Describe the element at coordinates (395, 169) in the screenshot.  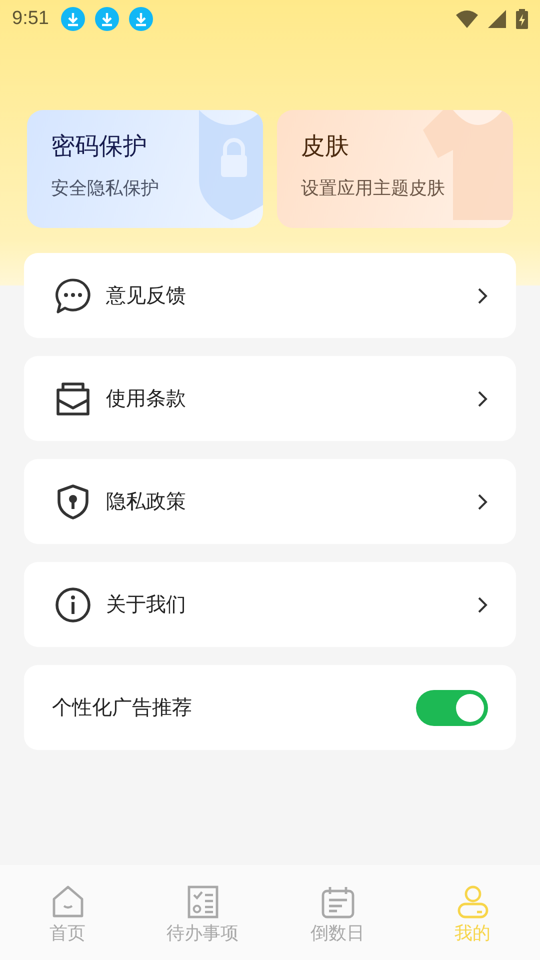
I see `feature-card: 皮肤 设置应用主题皮肤` at that location.